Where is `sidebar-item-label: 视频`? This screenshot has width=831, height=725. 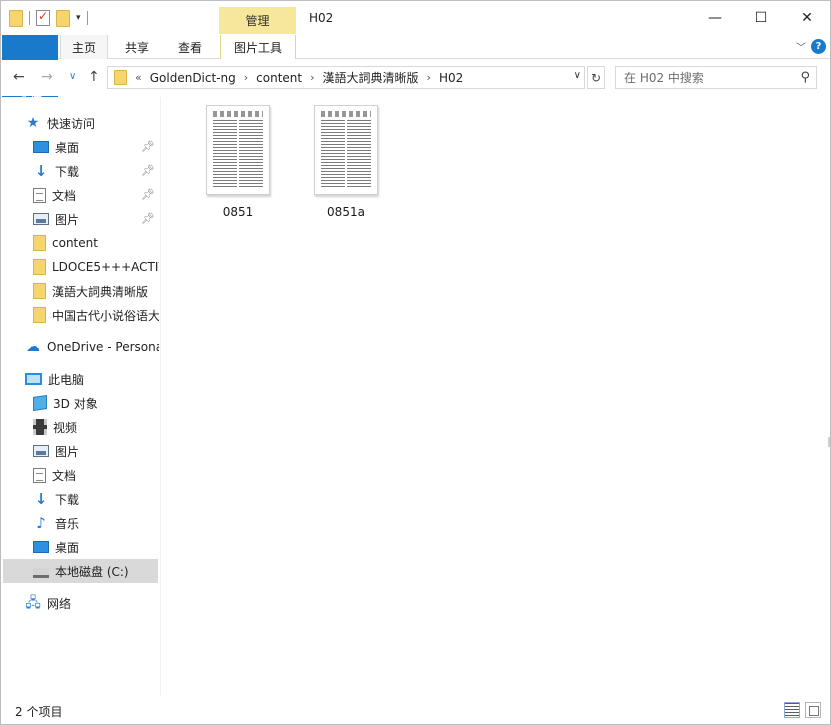 sidebar-item-label: 视频 is located at coordinates (65, 427).